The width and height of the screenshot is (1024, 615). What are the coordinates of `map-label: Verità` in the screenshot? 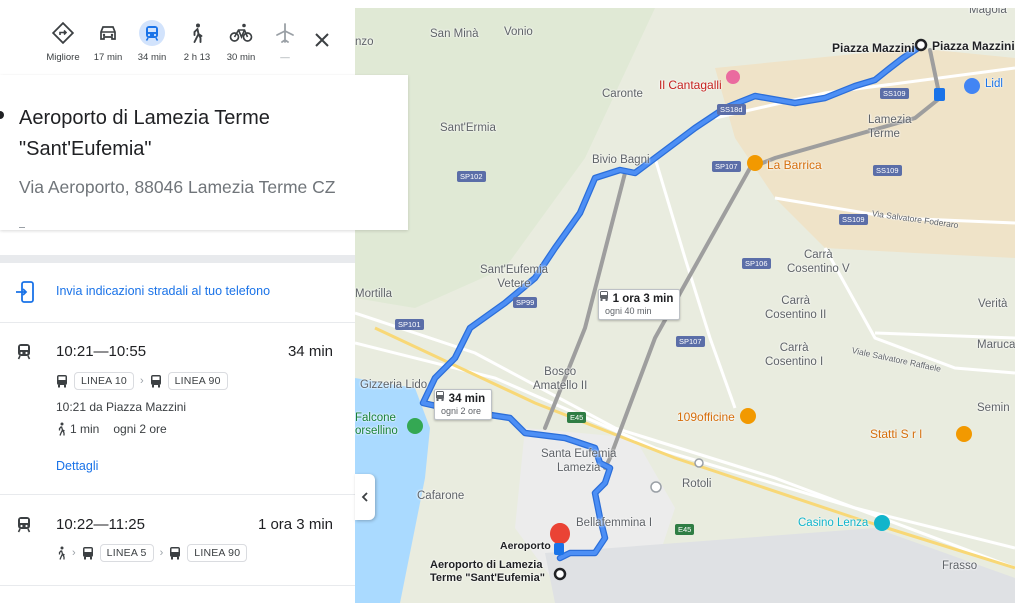 It's located at (993, 304).